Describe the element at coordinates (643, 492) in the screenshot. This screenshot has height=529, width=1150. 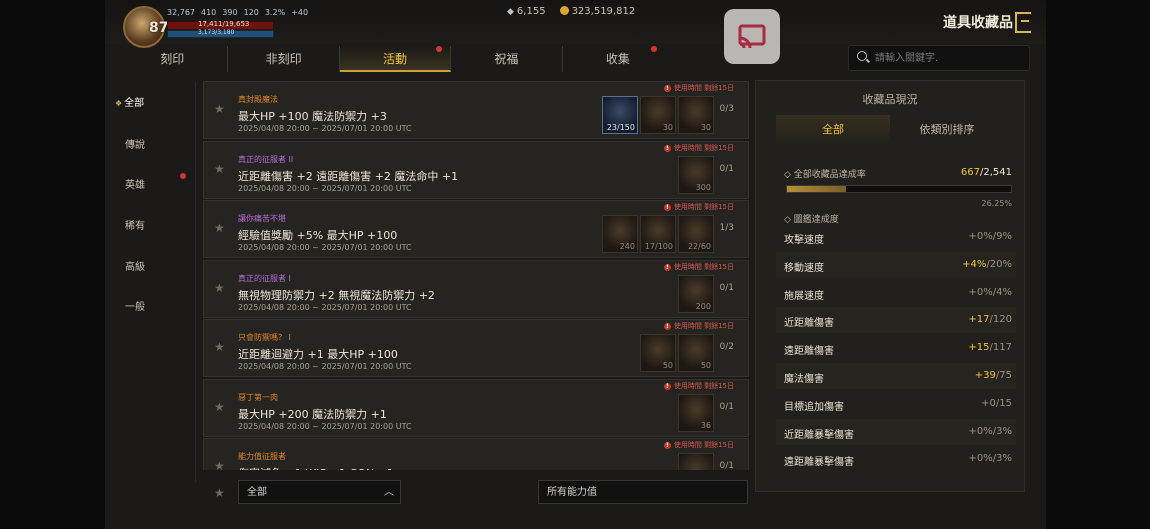
I see `ability-filter-select: 所有能力值` at that location.